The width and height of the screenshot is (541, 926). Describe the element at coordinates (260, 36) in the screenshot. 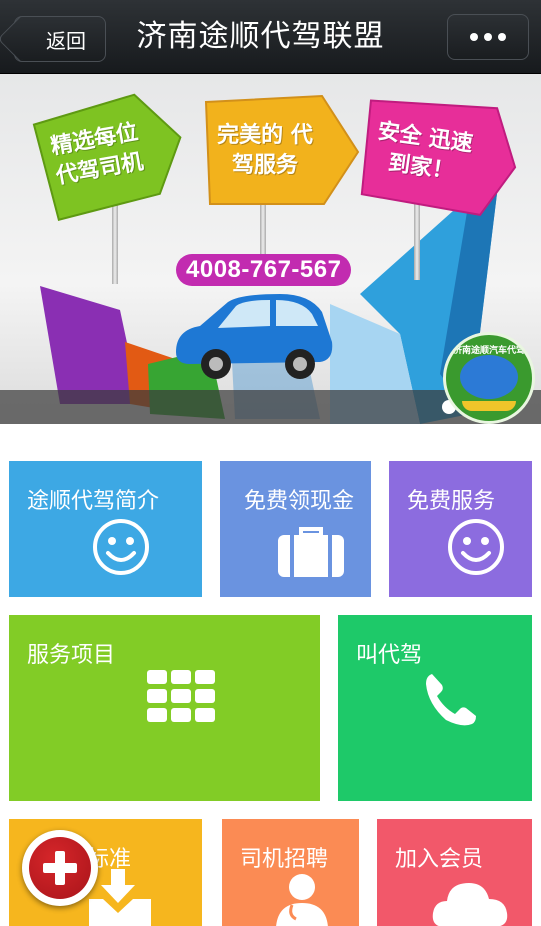

I see `page-title: 济南途顺代驾联盟` at that location.